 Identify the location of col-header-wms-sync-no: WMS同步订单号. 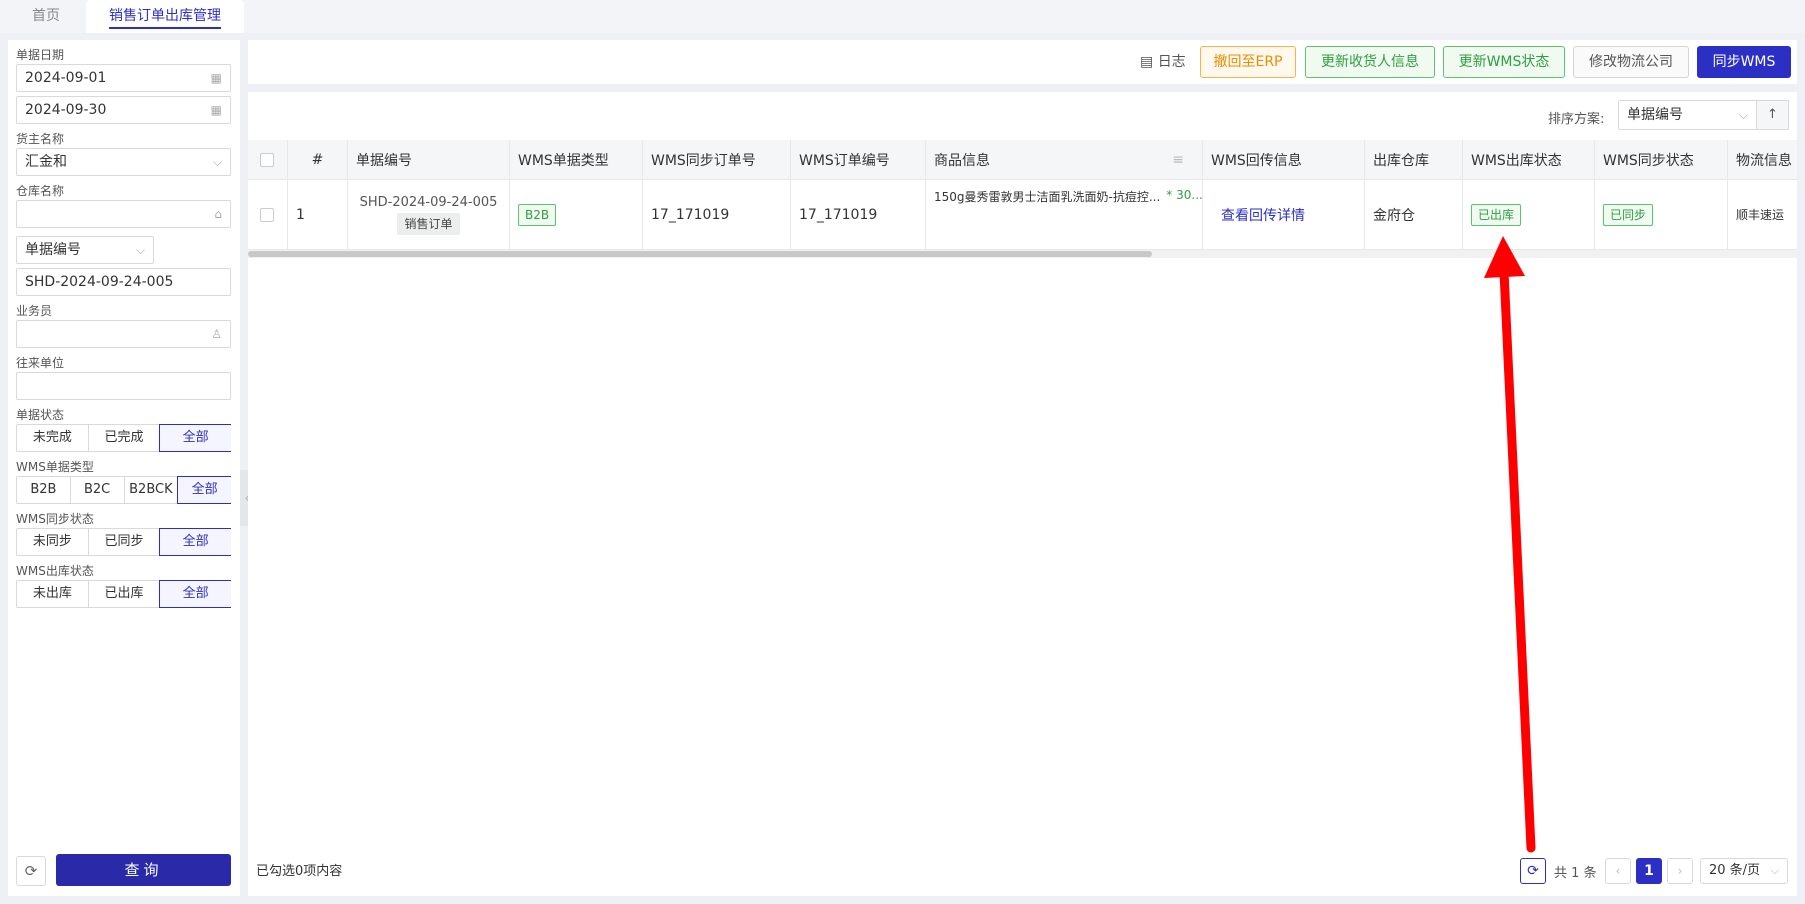
(717, 159).